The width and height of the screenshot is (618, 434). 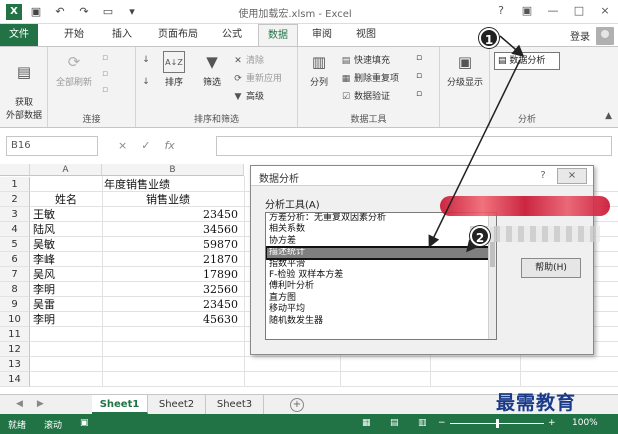 What do you see at coordinates (422, 423) in the screenshot?
I see `page-break-view-icon: ▥` at bounding box center [422, 423].